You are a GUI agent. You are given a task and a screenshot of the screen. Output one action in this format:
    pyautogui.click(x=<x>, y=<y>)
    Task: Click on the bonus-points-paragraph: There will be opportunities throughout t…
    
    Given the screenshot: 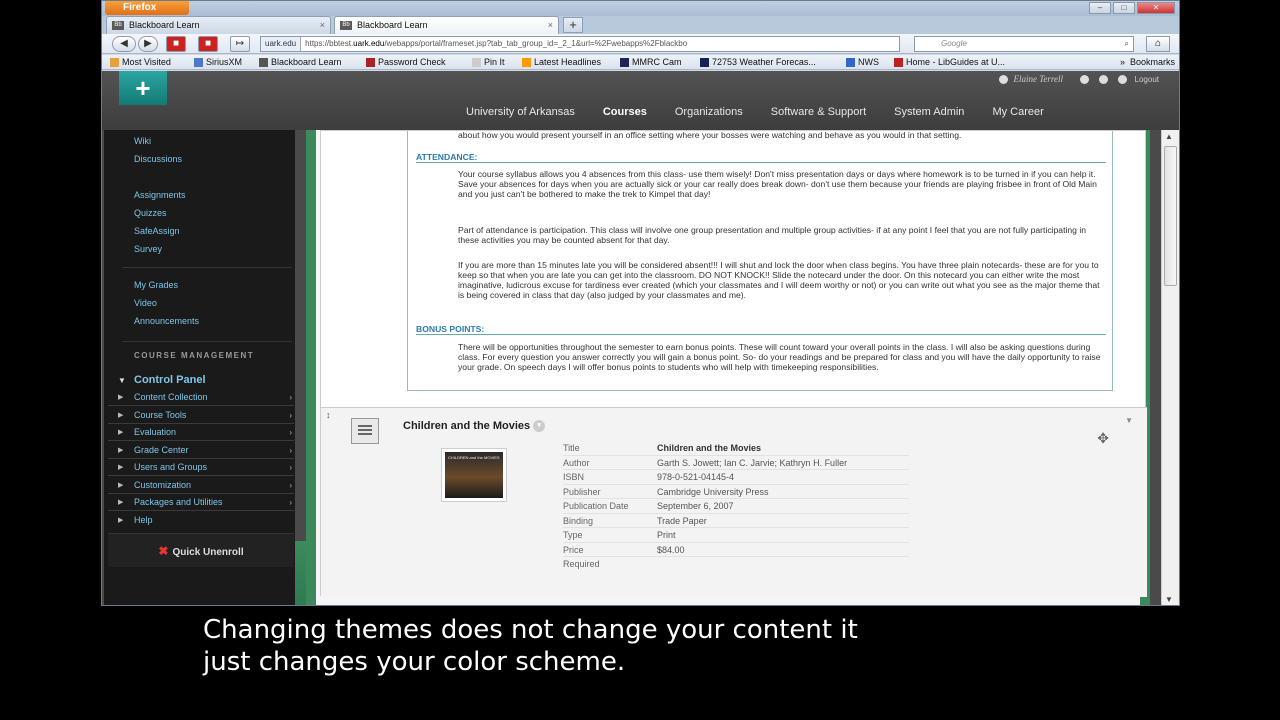 What is the action you would take?
    pyautogui.click(x=779, y=357)
    